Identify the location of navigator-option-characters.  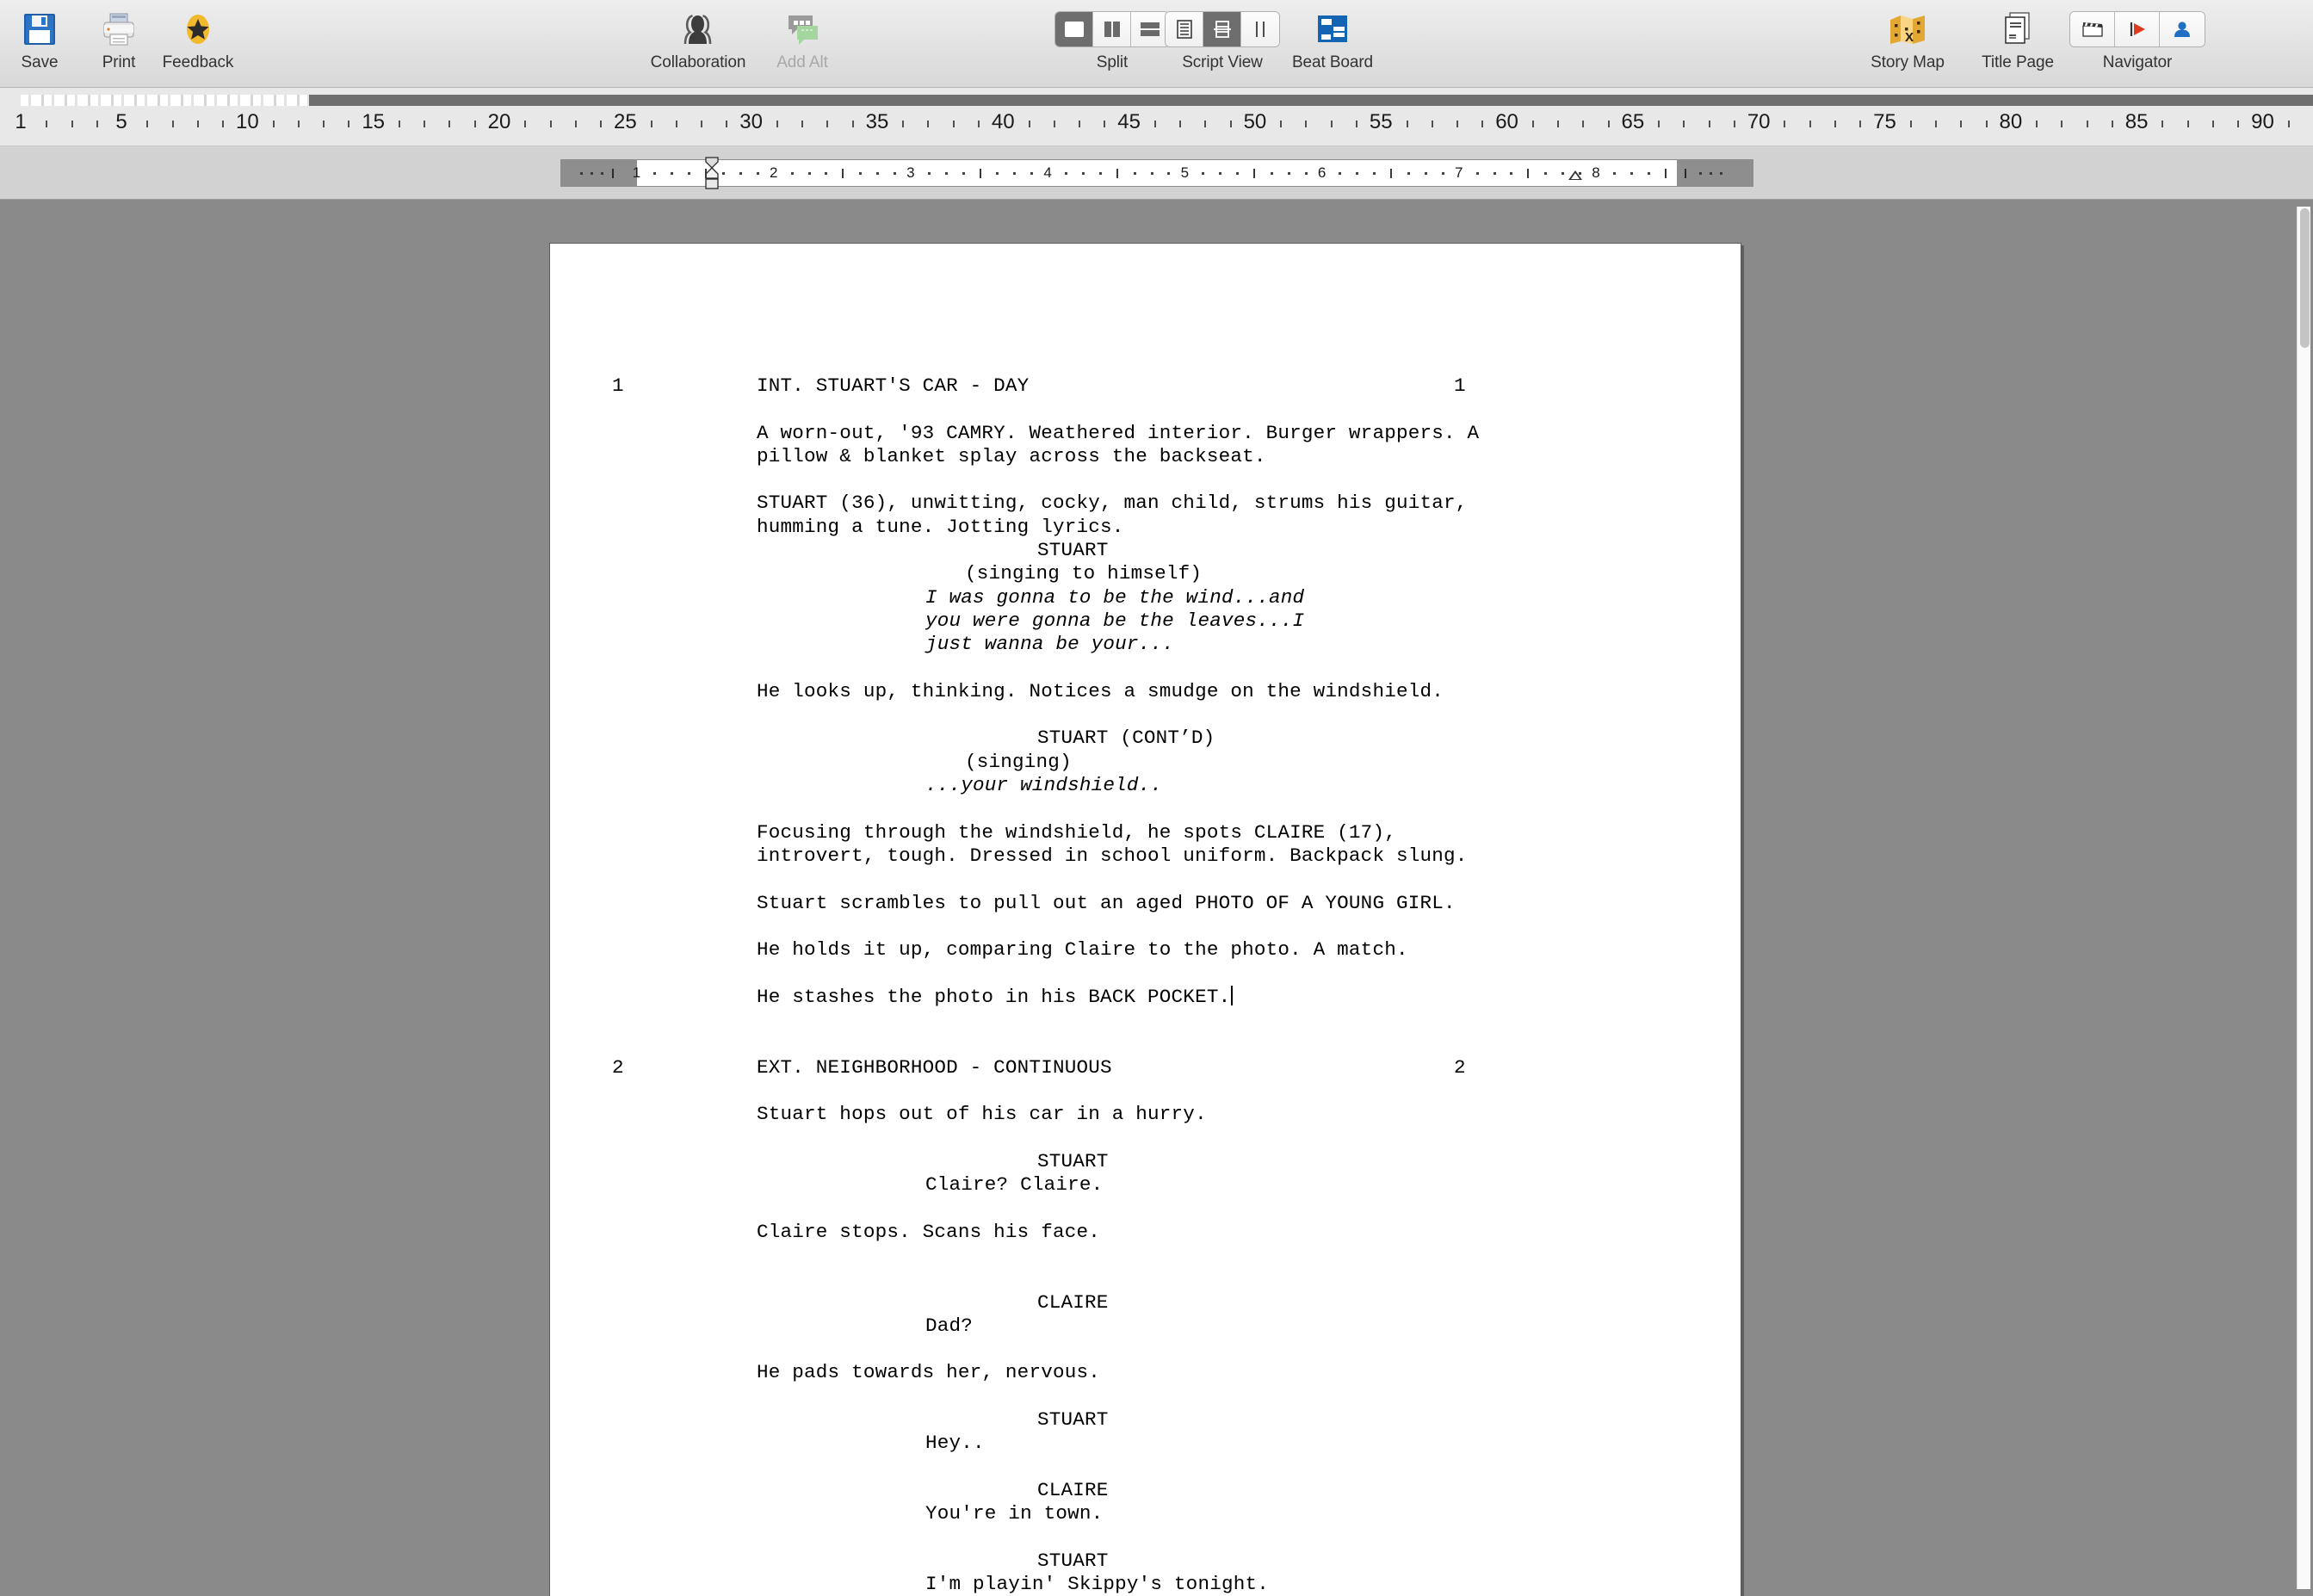
(2183, 29).